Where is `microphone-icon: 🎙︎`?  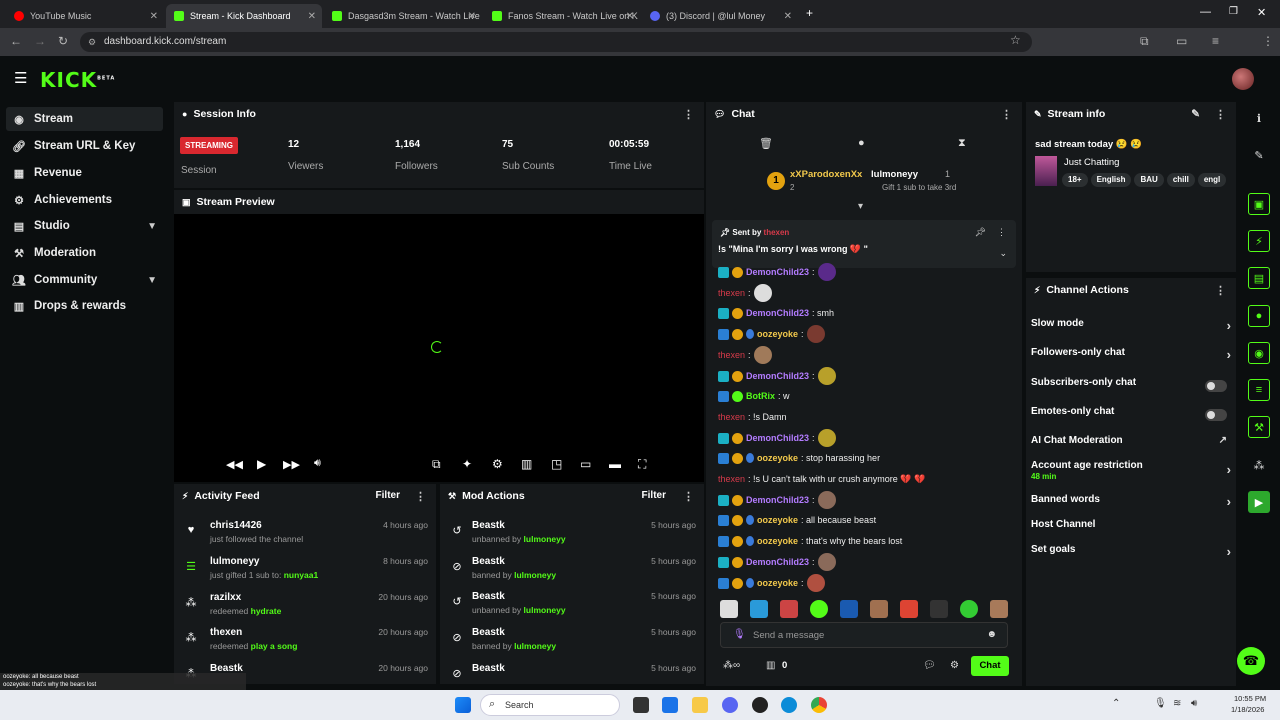
microphone-icon: 🎙︎ is located at coordinates (739, 634).